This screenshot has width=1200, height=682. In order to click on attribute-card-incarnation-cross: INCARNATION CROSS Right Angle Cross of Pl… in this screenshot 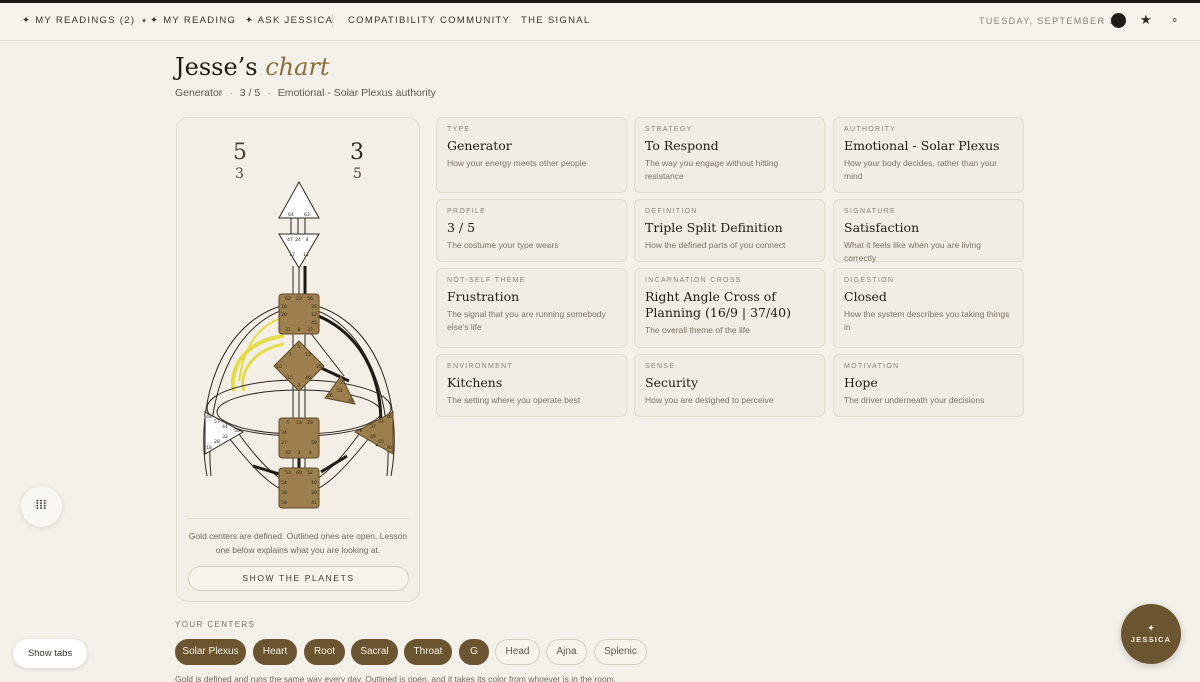, I will do `click(729, 308)`.